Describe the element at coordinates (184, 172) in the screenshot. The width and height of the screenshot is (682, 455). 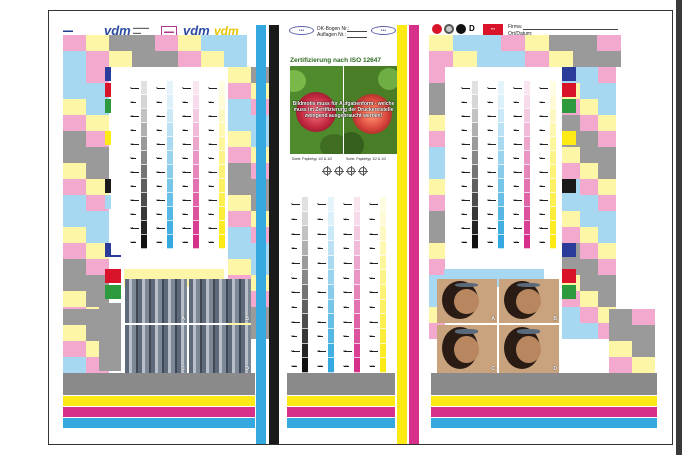
I see `tick-label: 60` at that location.